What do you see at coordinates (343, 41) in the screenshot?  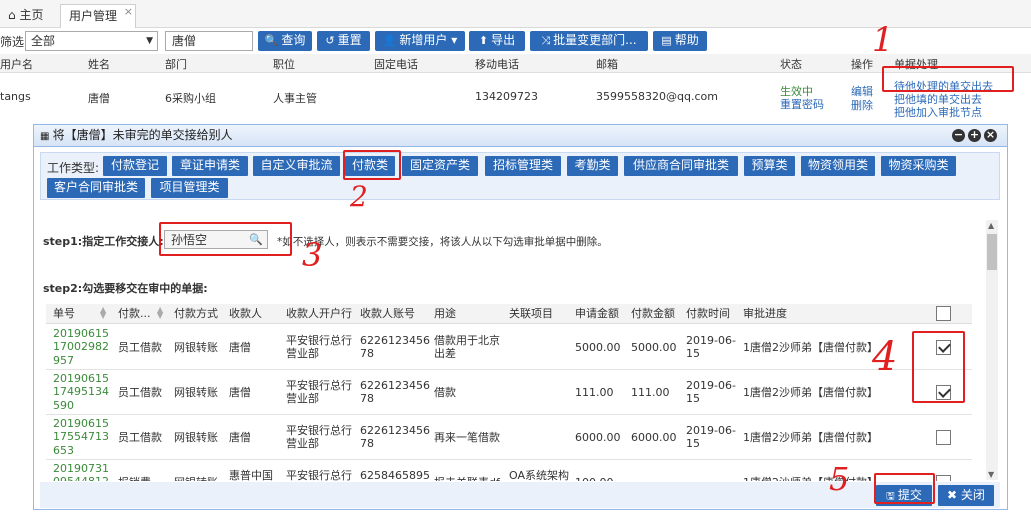 I see `reset-button: ↺ 重置` at bounding box center [343, 41].